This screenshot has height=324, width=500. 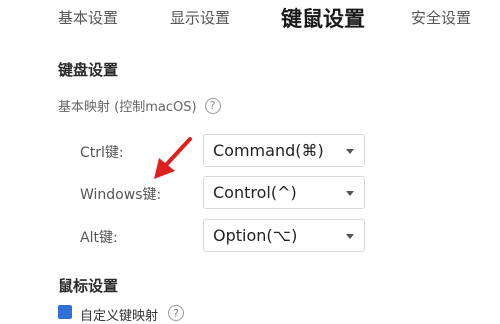 What do you see at coordinates (127, 107) in the screenshot?
I see `basic-mapping-label: 基本映射 (控制macOS)` at bounding box center [127, 107].